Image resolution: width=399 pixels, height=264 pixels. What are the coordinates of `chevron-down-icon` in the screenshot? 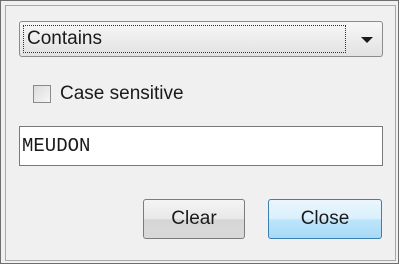 It's located at (367, 40).